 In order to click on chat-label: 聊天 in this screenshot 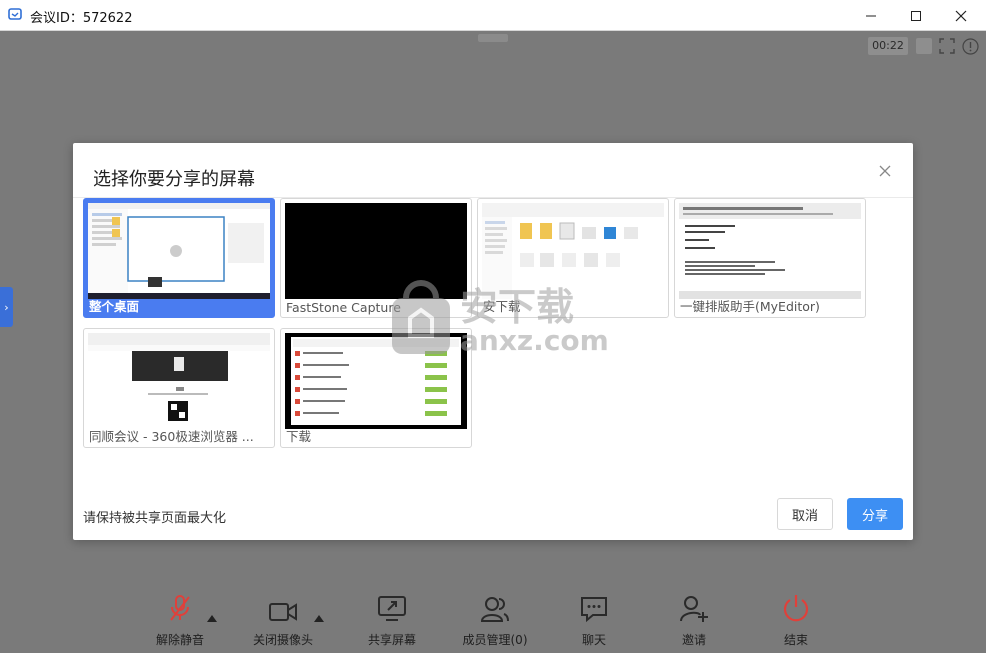, I will do `click(593, 640)`.